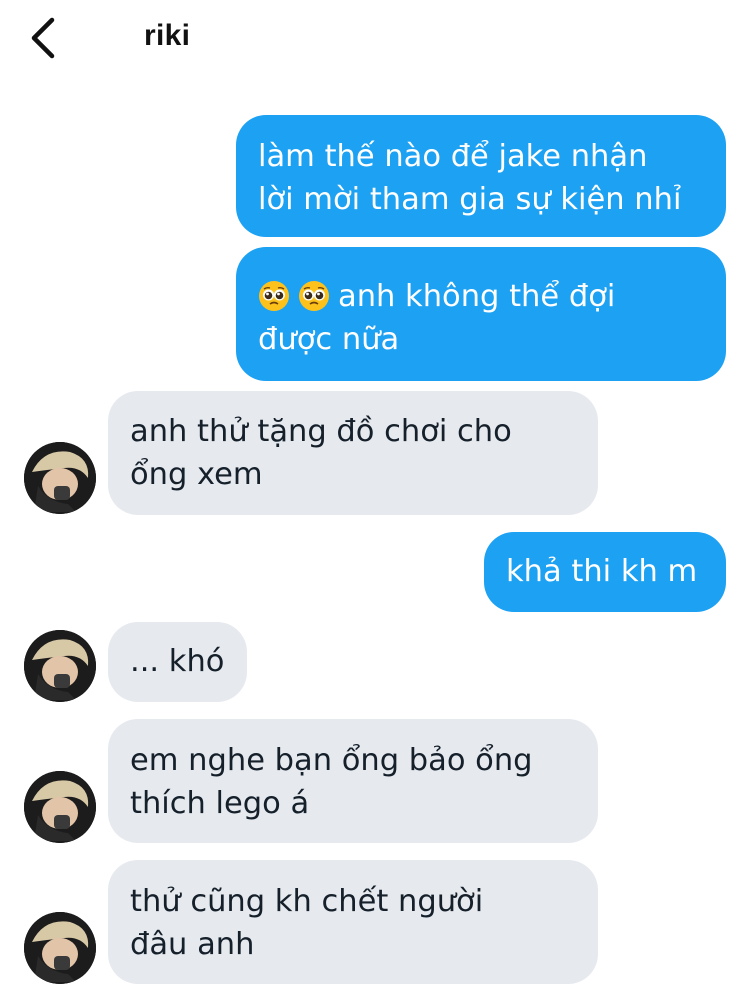  I want to click on message-text-line: đâu anh, so click(192, 944).